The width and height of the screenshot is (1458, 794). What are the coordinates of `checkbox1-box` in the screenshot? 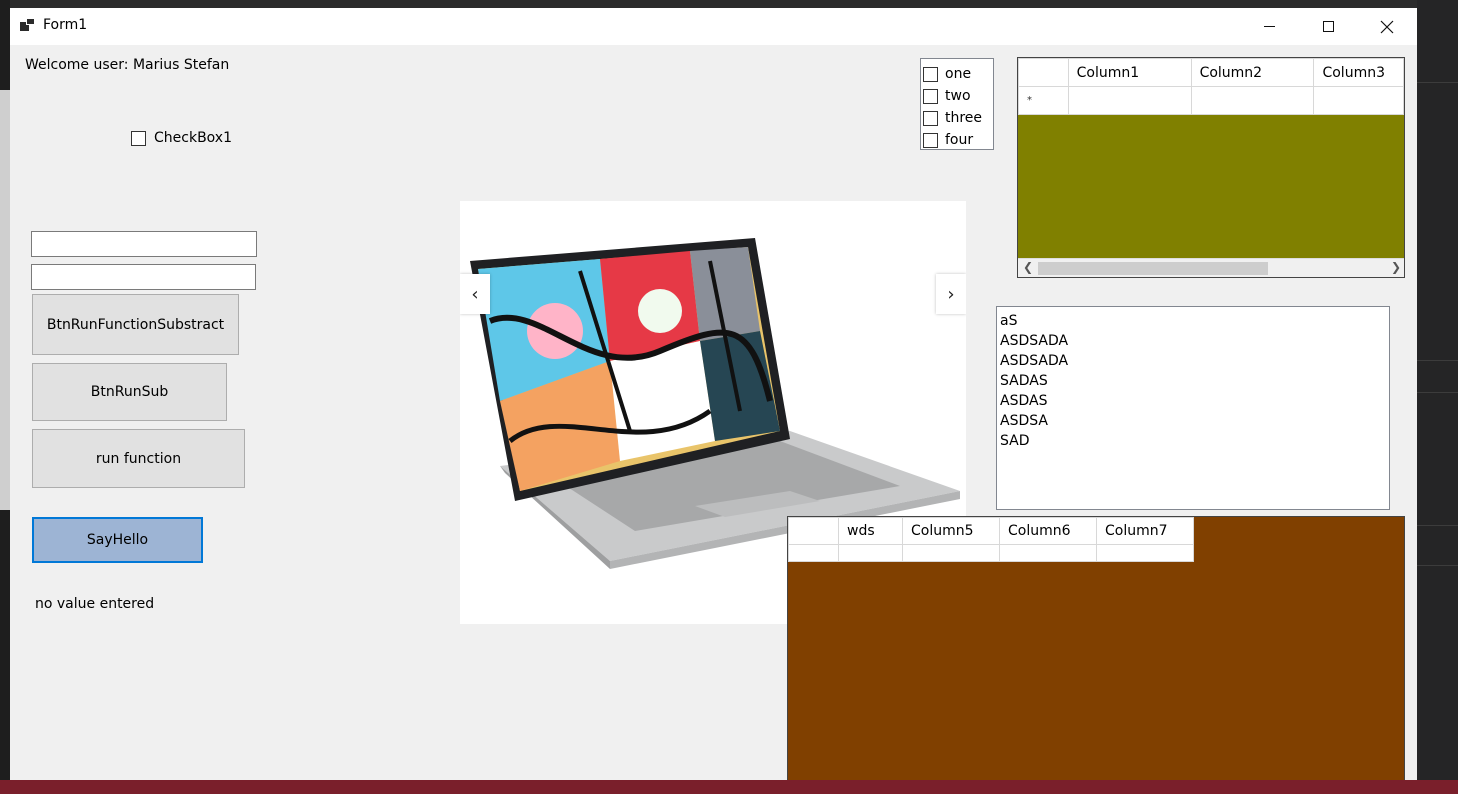 It's located at (138, 138).